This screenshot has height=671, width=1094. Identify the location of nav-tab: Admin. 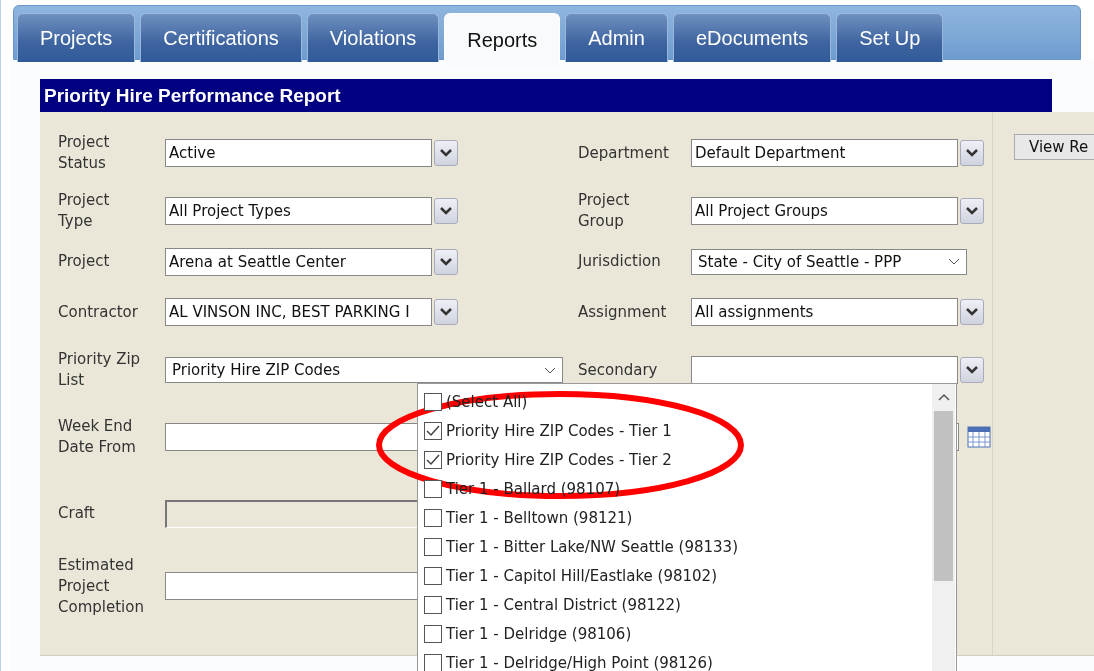
(616, 37).